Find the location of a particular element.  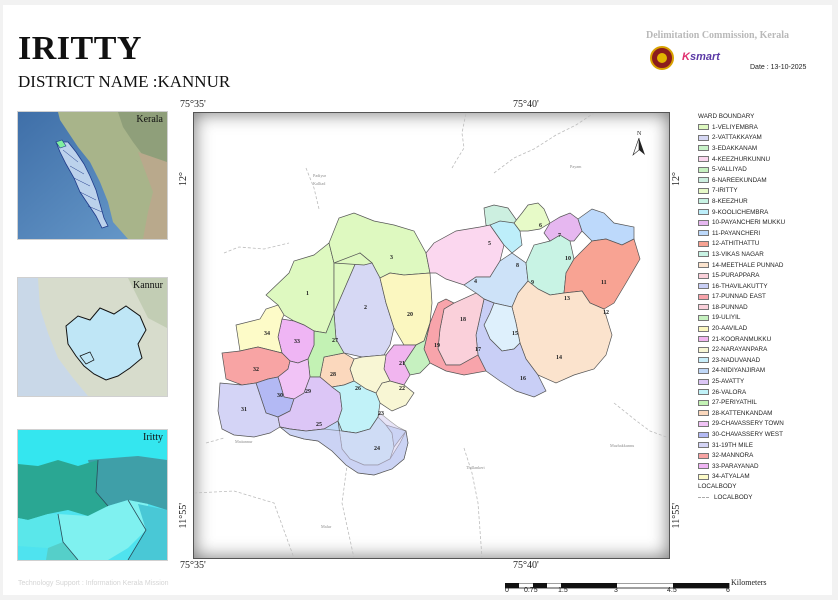

legend-ward-row: 13-VIKAS NAGAR is located at coordinates (741, 254).